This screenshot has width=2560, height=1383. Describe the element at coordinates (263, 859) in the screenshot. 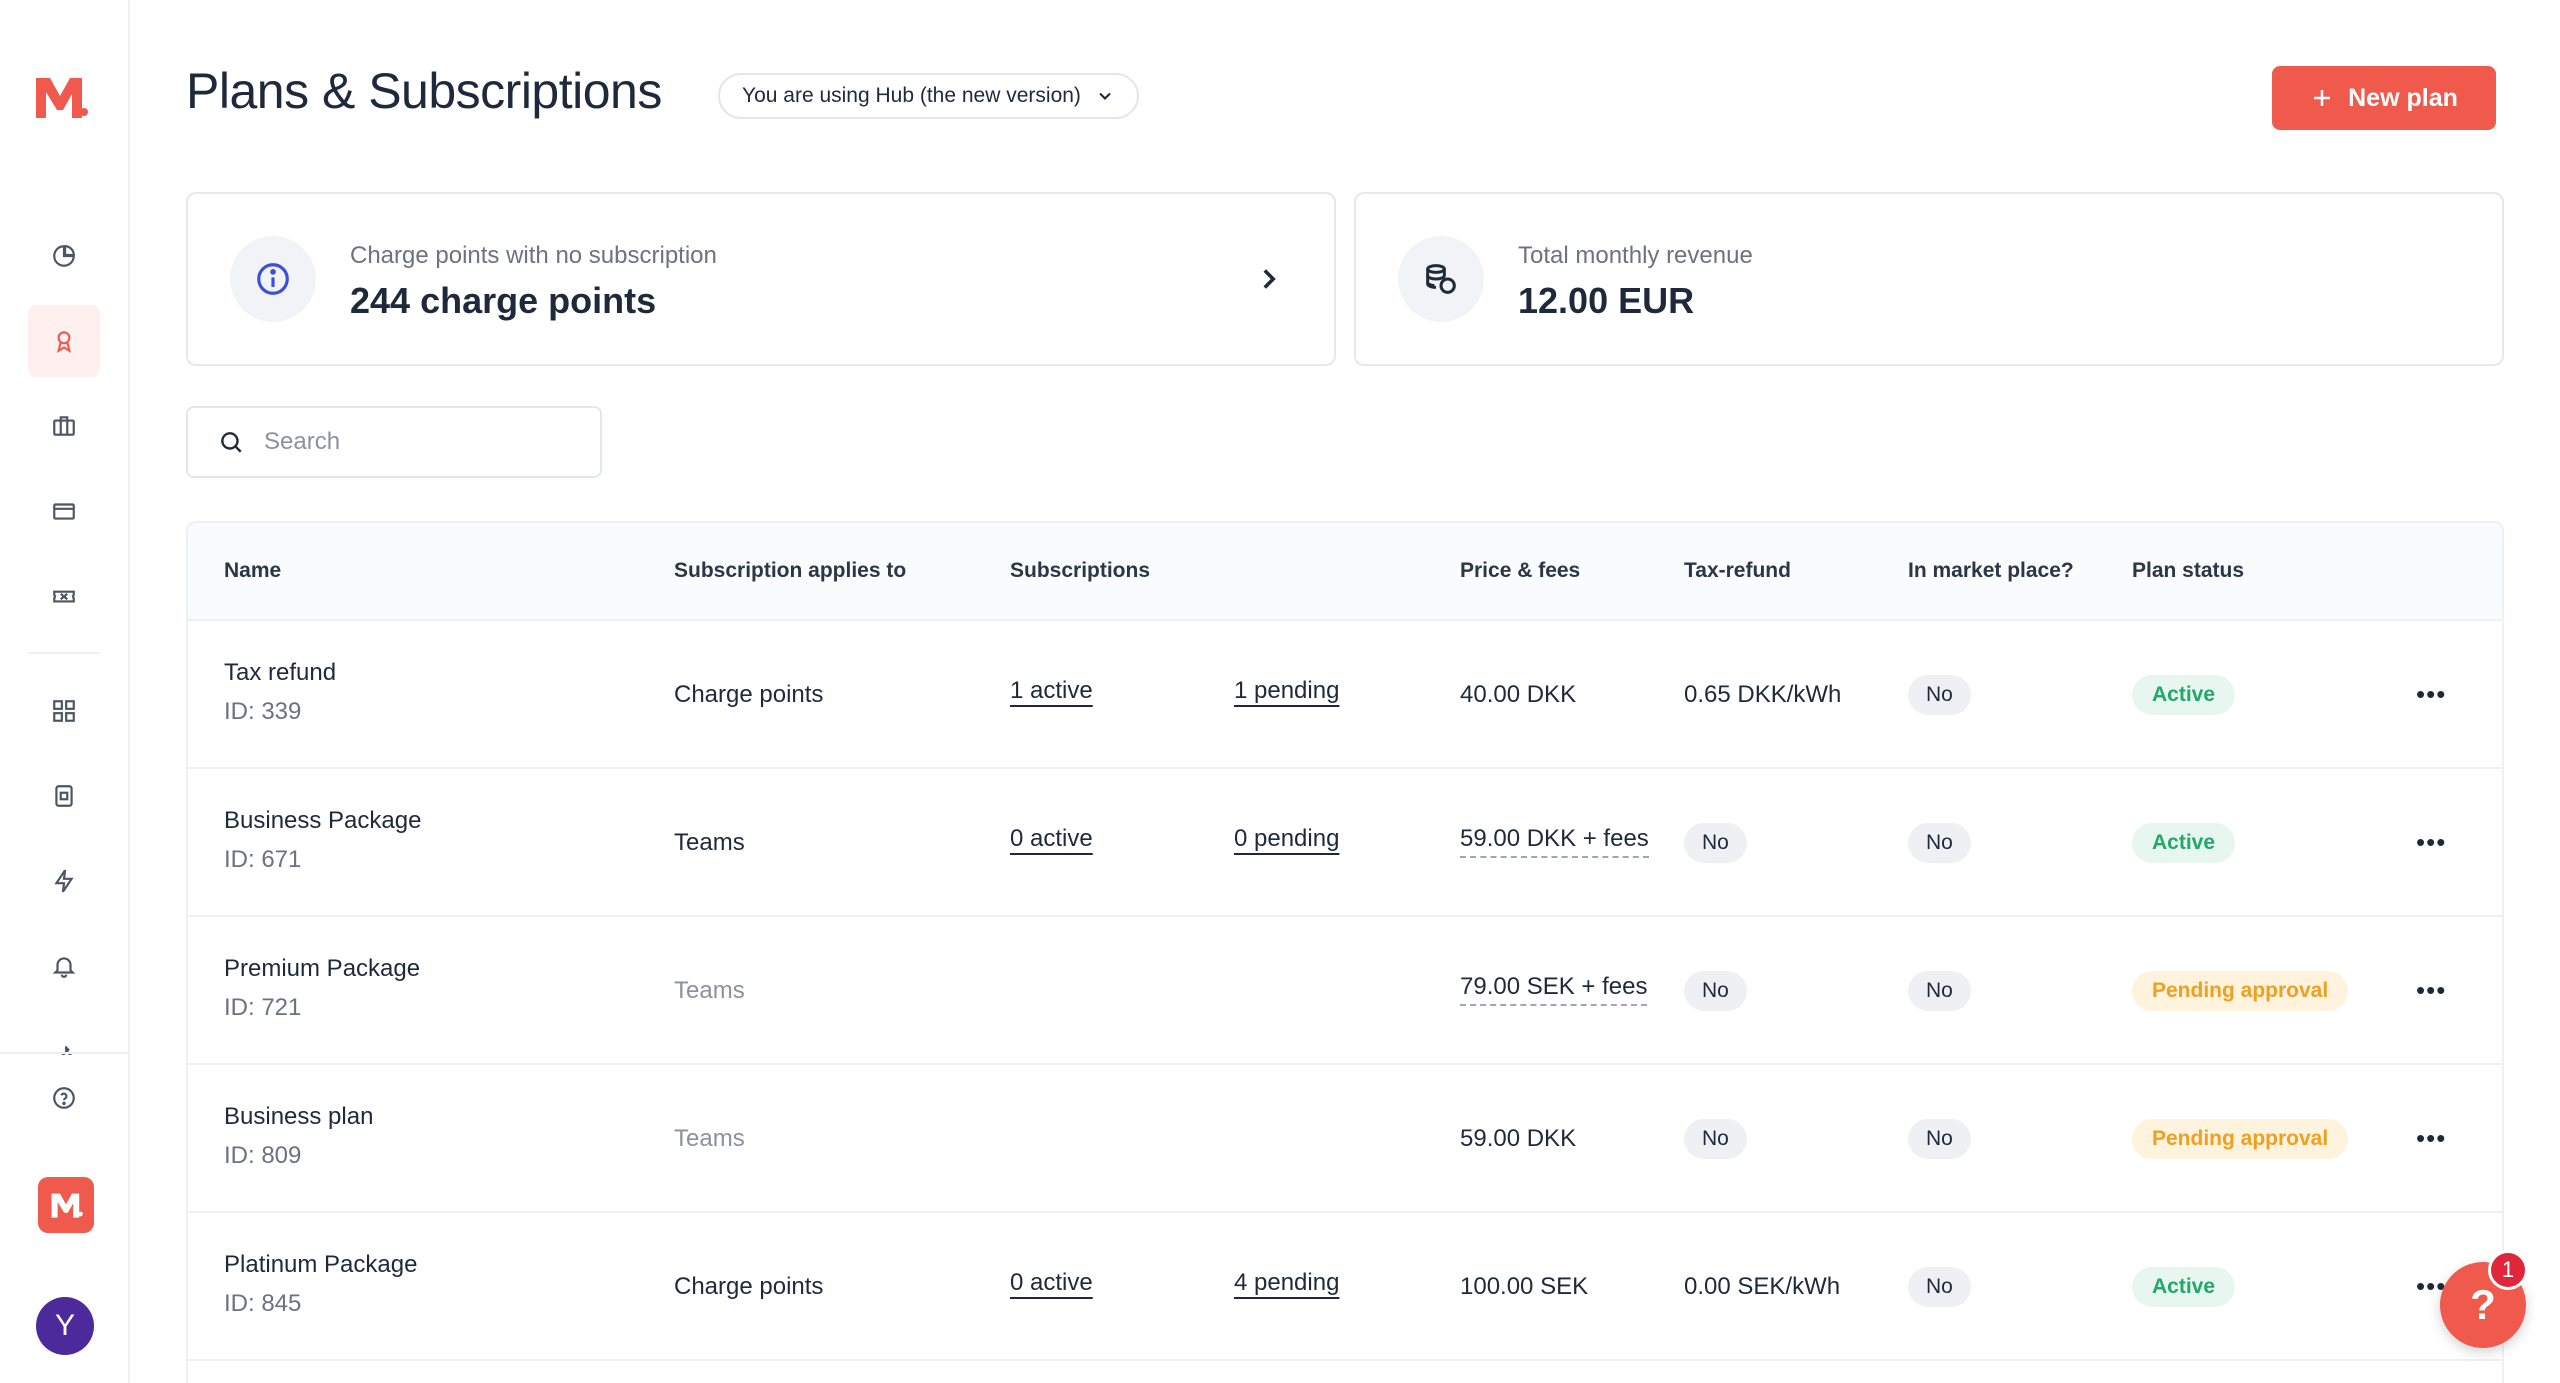

I see `plan-id: ID: 671` at that location.